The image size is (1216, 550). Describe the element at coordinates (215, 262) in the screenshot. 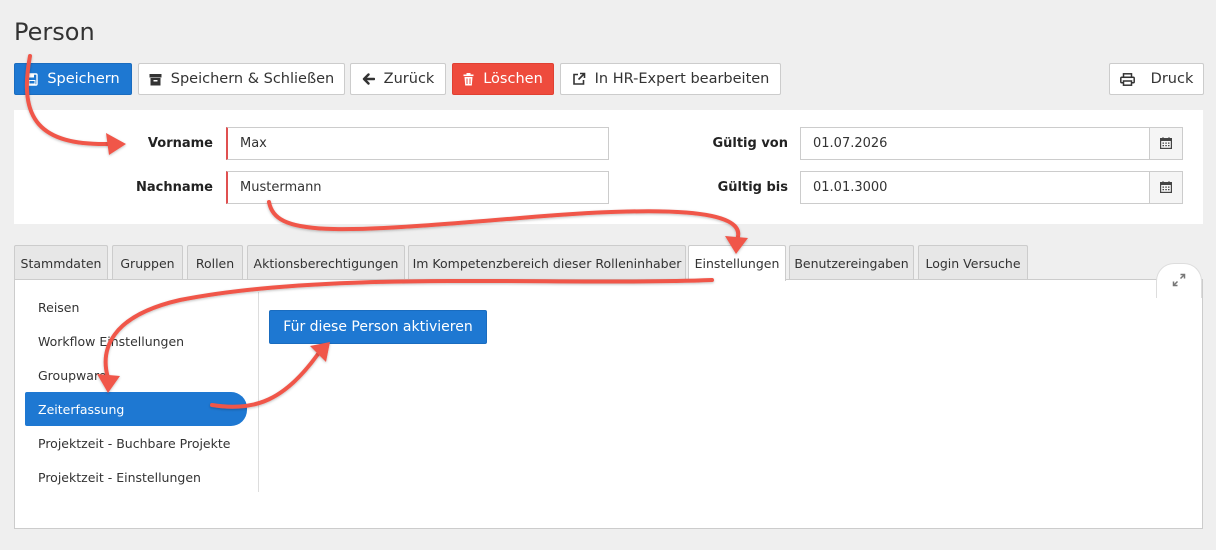

I see `tab-rollen: Rollen` at that location.